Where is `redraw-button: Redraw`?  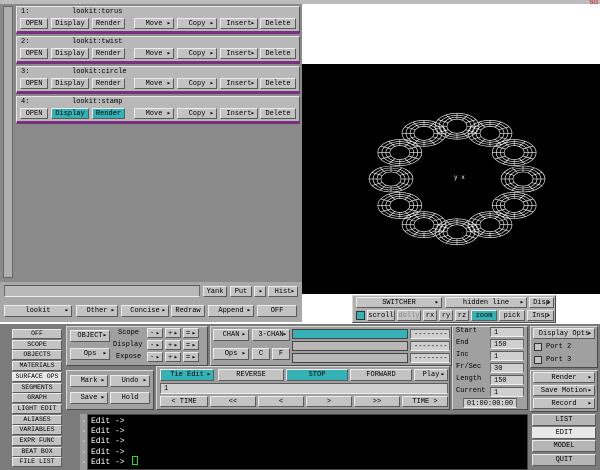
redraw-button: Redraw is located at coordinates (188, 311).